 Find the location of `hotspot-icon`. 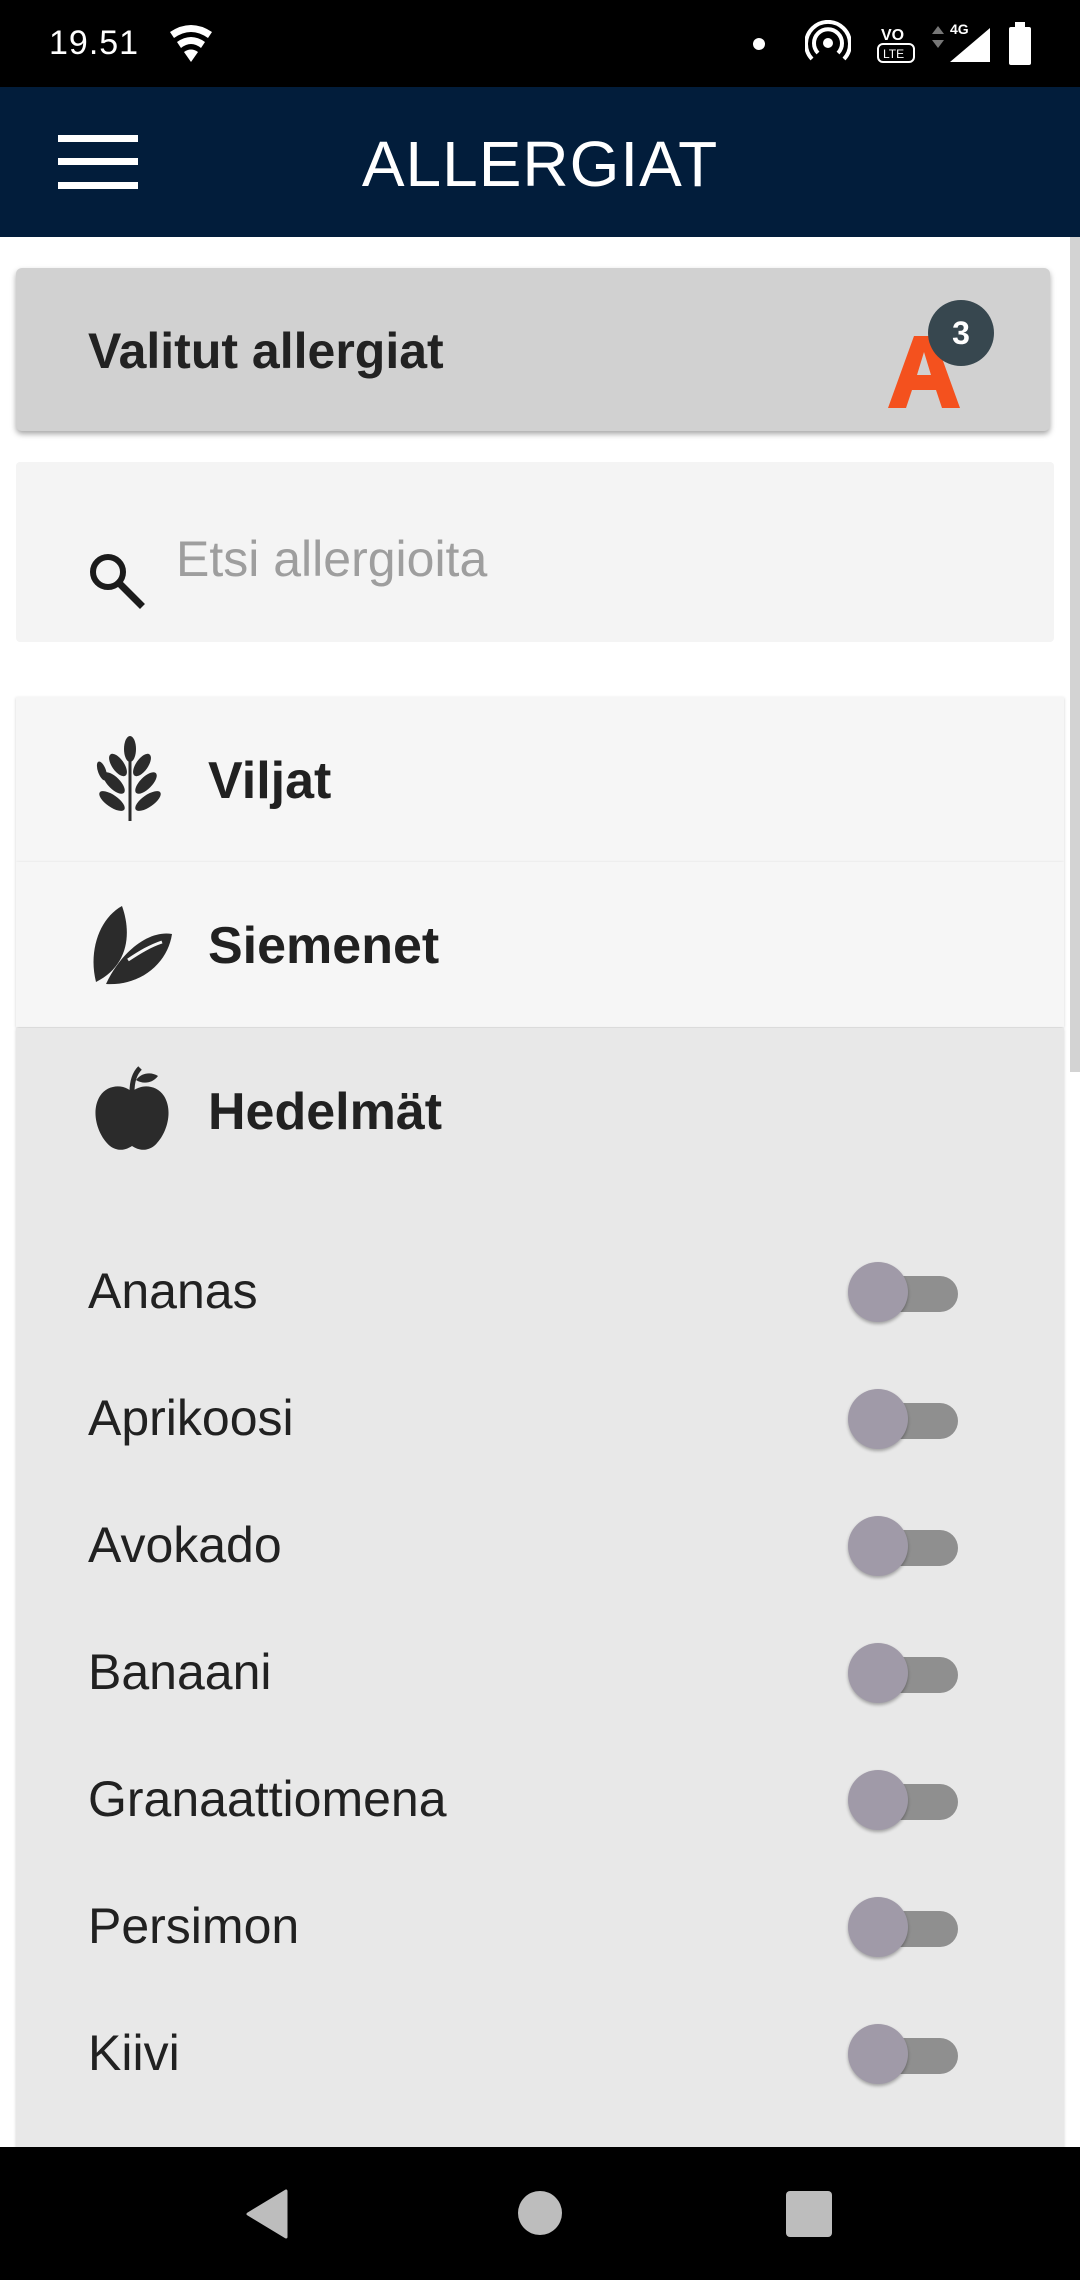

hotspot-icon is located at coordinates (828, 45).